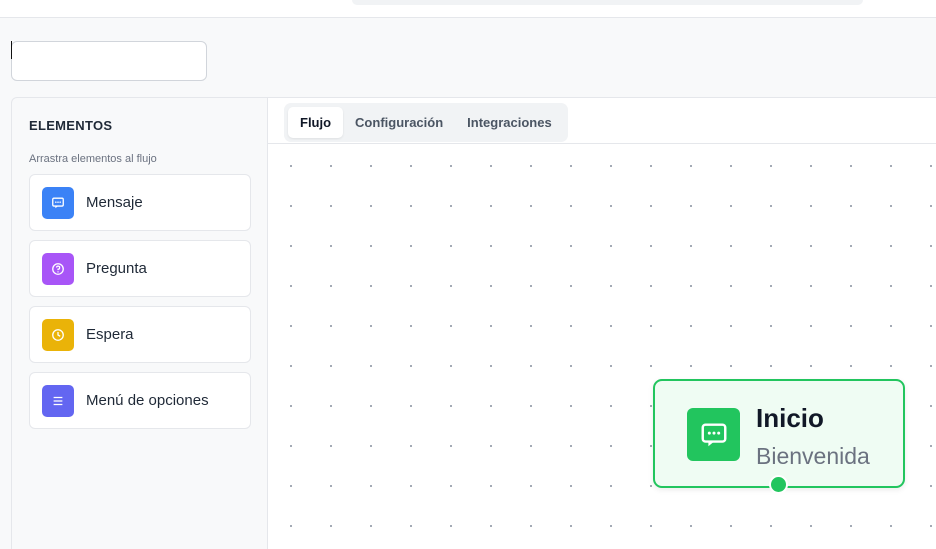  I want to click on node-output-handle, so click(778, 484).